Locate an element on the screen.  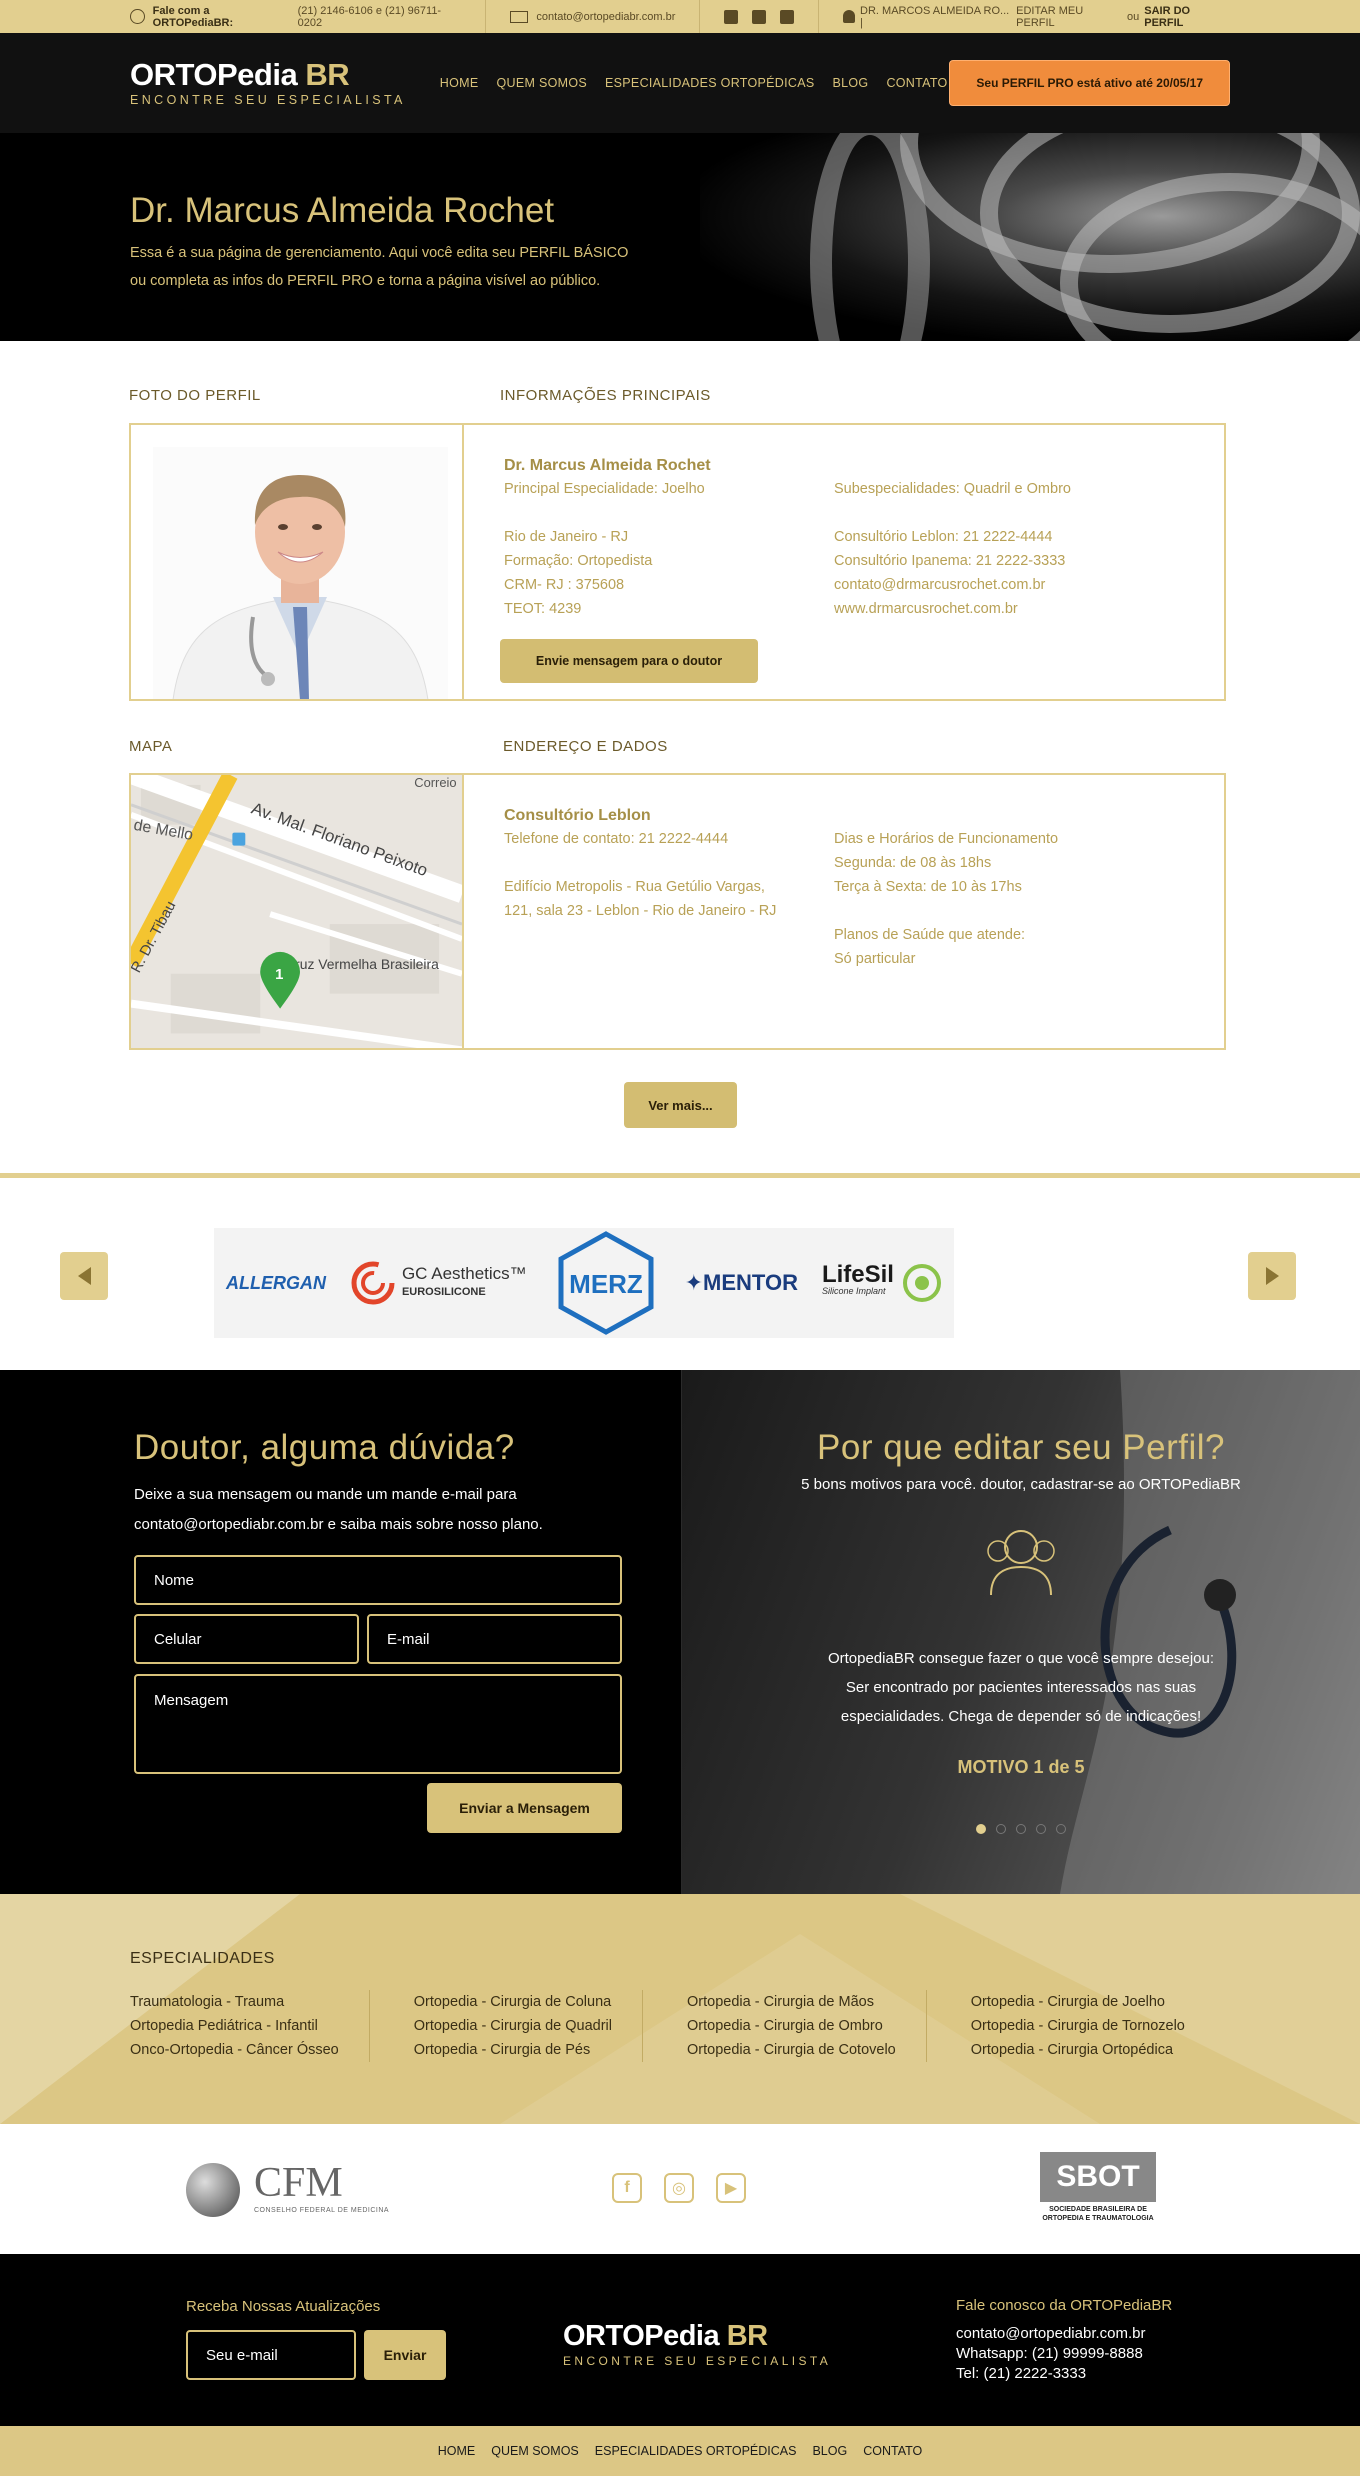
office-name: Consultório Leblon is located at coordinates (577, 815).